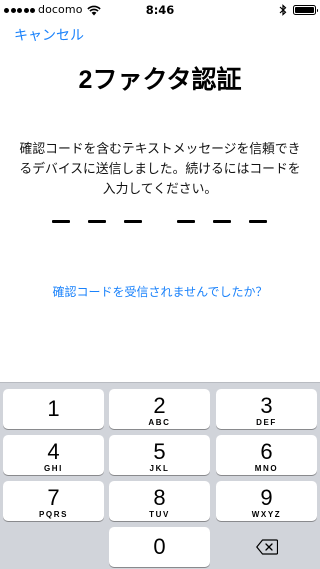 Image resolution: width=320 pixels, height=569 pixels. Describe the element at coordinates (159, 497) in the screenshot. I see `key-number: 8` at that location.